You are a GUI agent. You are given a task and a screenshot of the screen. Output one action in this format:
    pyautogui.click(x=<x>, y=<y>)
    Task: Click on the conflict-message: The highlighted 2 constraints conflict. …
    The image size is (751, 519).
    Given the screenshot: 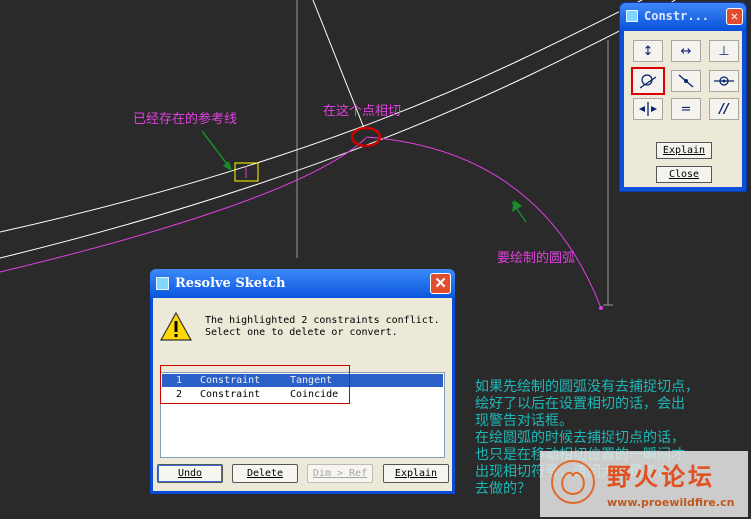 What is the action you would take?
    pyautogui.click(x=322, y=326)
    